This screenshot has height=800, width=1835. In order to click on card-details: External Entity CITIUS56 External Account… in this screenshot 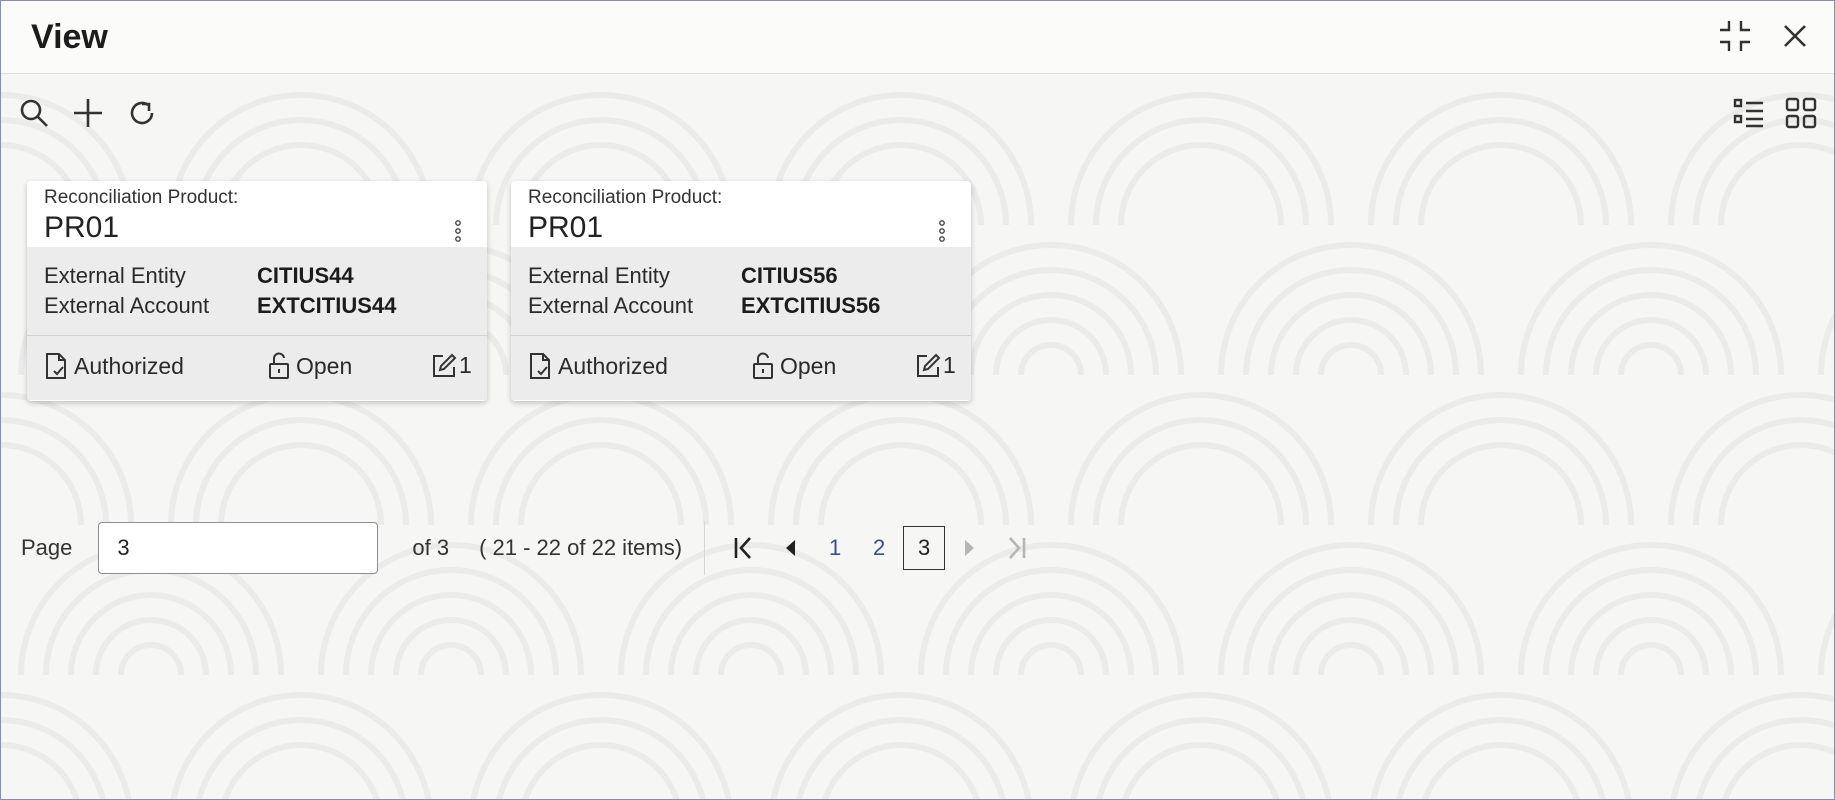, I will do `click(741, 291)`.